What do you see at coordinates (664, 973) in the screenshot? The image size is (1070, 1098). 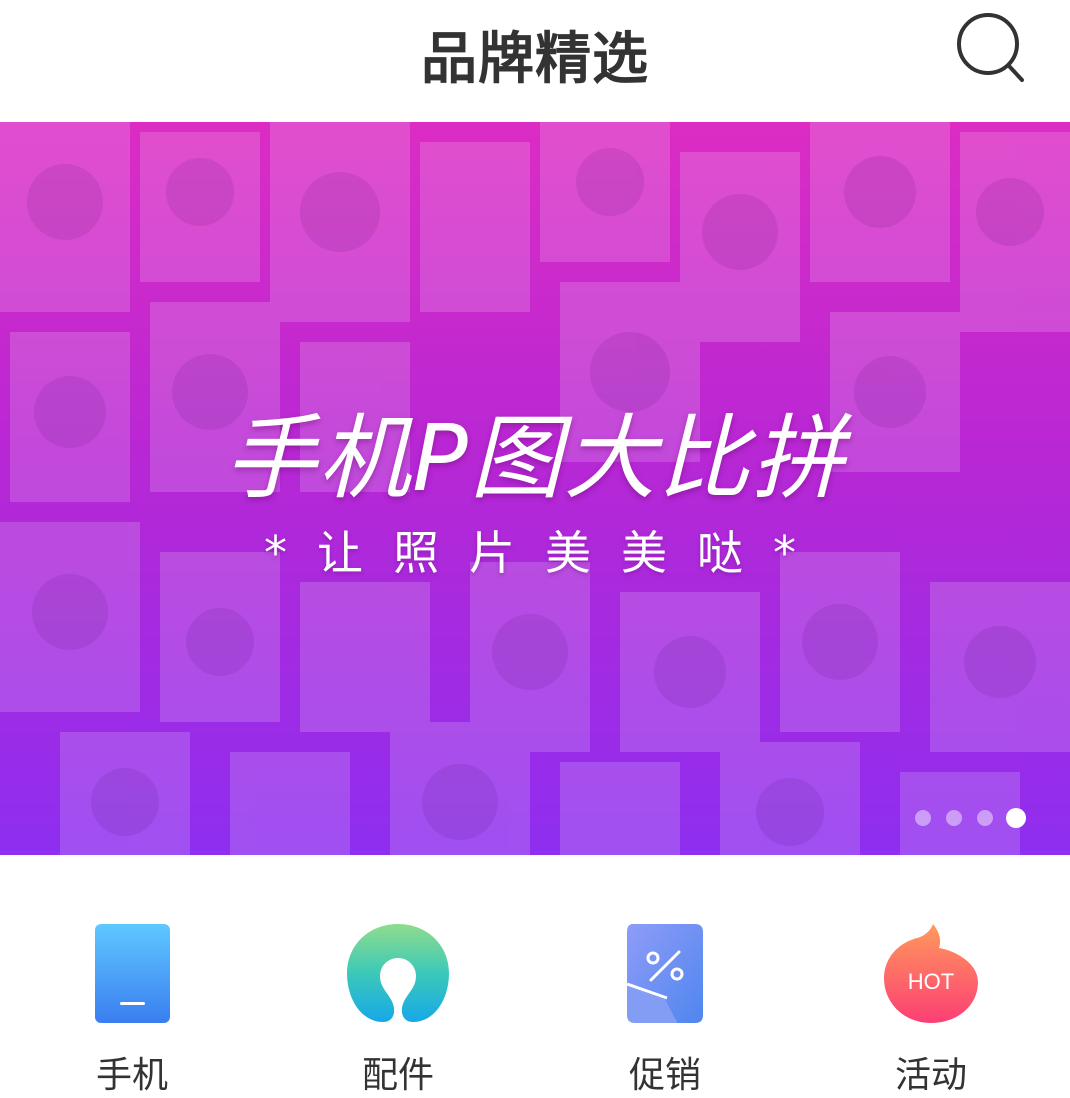 I see `promotion-percent-icon` at bounding box center [664, 973].